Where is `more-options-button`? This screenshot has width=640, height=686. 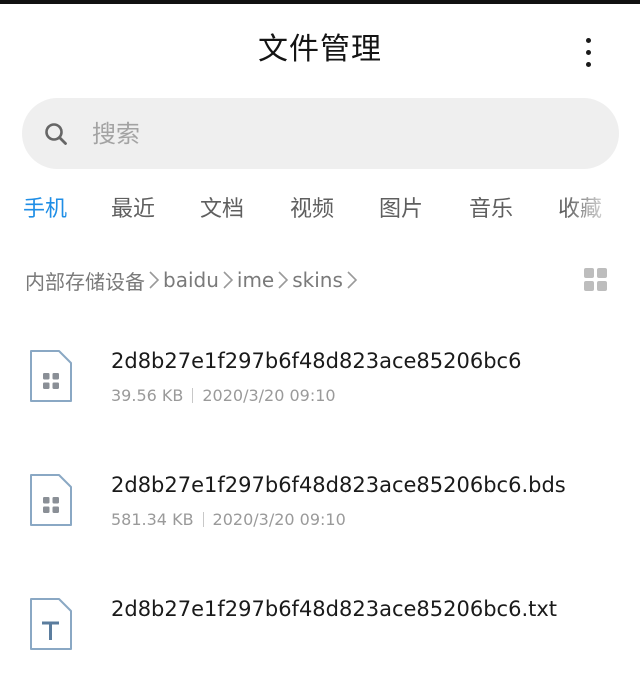 more-options-button is located at coordinates (588, 52).